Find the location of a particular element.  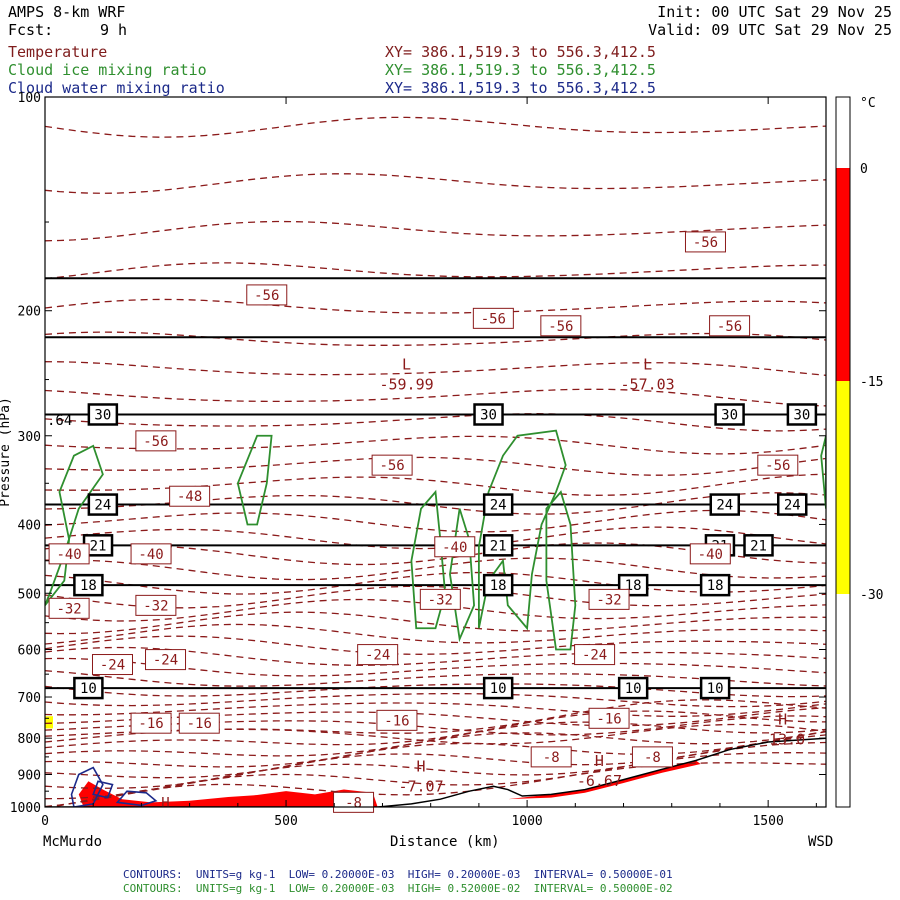

y-tick-label: 500 is located at coordinates (29, 594).